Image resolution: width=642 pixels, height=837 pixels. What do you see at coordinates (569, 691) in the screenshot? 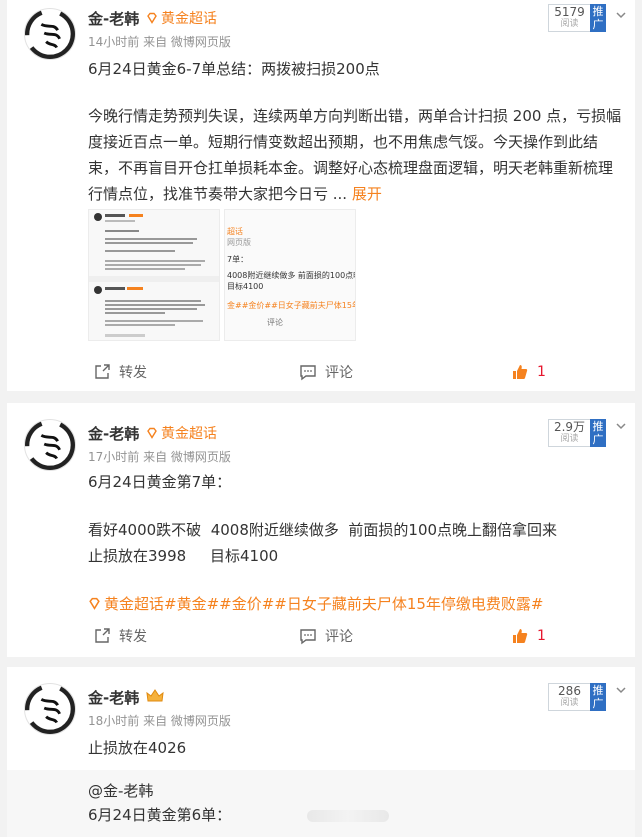
I see `view-count: 286` at bounding box center [569, 691].